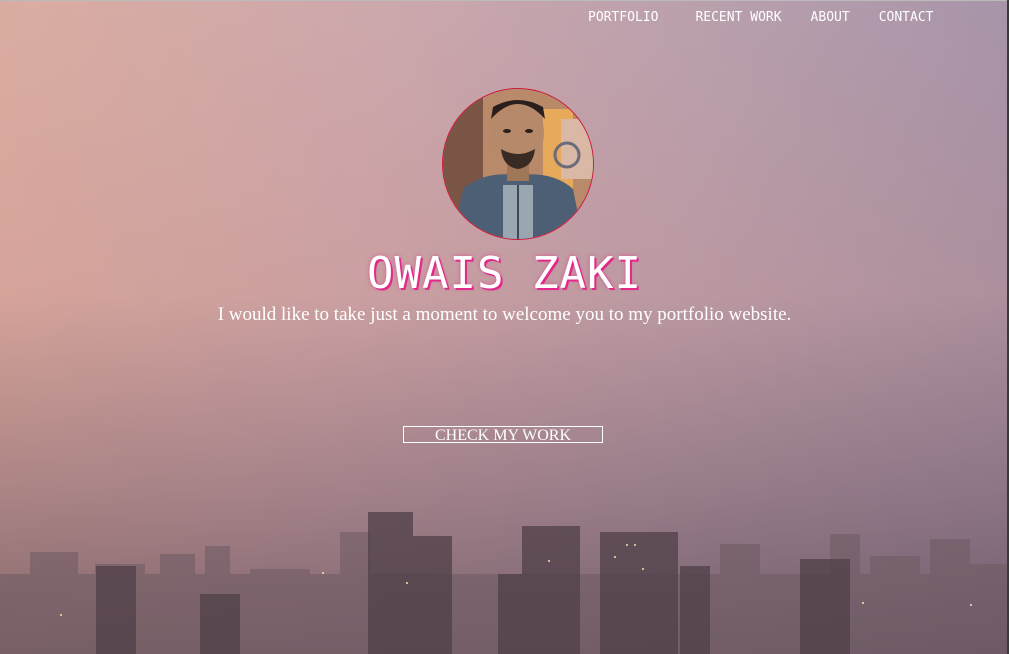 This screenshot has height=654, width=1009. I want to click on top-border, so click(504, 0).